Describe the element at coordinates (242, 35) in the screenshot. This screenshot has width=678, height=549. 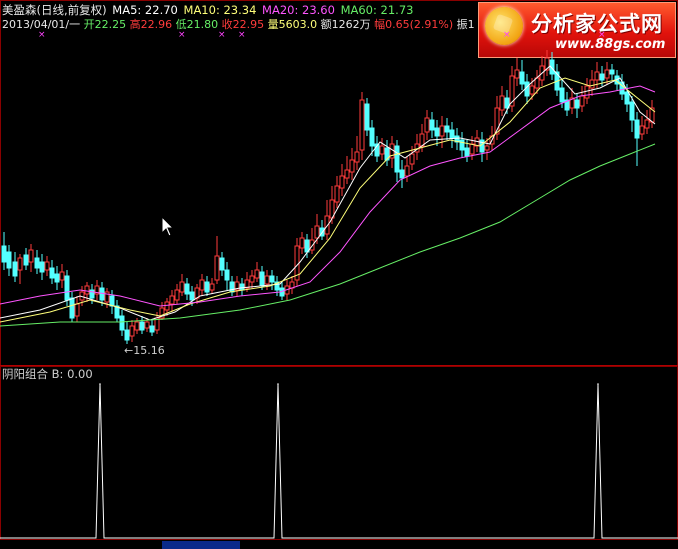
I see `signal-mark-3: ×` at that location.